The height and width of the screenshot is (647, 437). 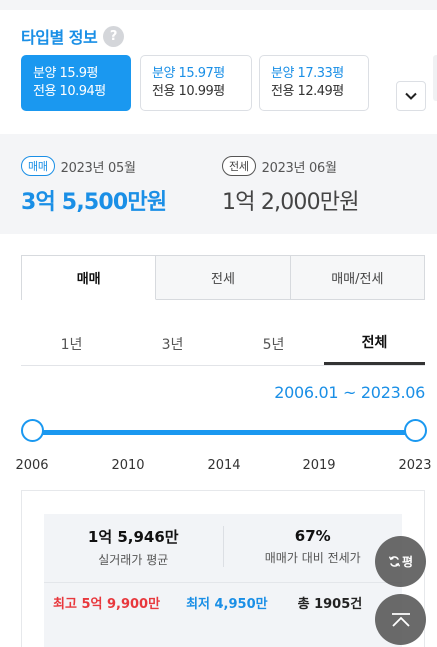 What do you see at coordinates (291, 202) in the screenshot?
I see `lease-price: 1억 2,000만원` at bounding box center [291, 202].